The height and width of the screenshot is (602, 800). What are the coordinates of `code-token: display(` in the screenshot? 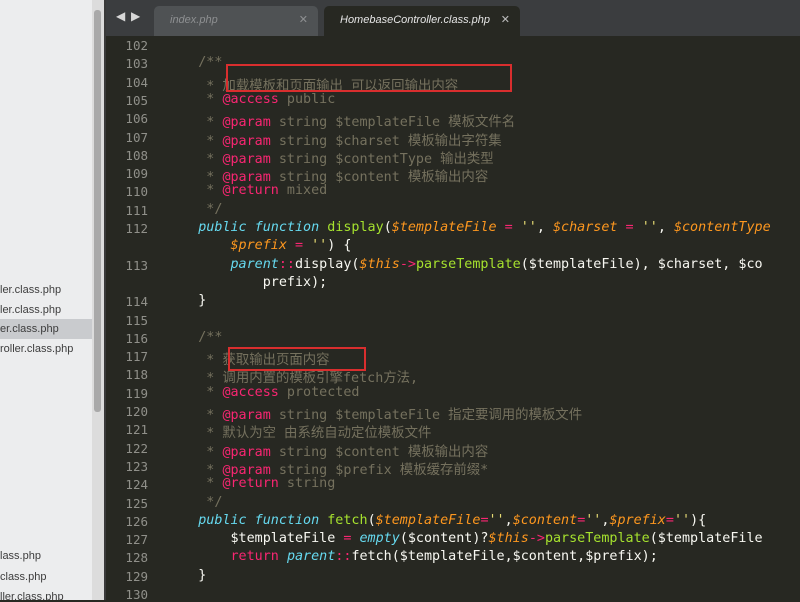 It's located at (327, 264).